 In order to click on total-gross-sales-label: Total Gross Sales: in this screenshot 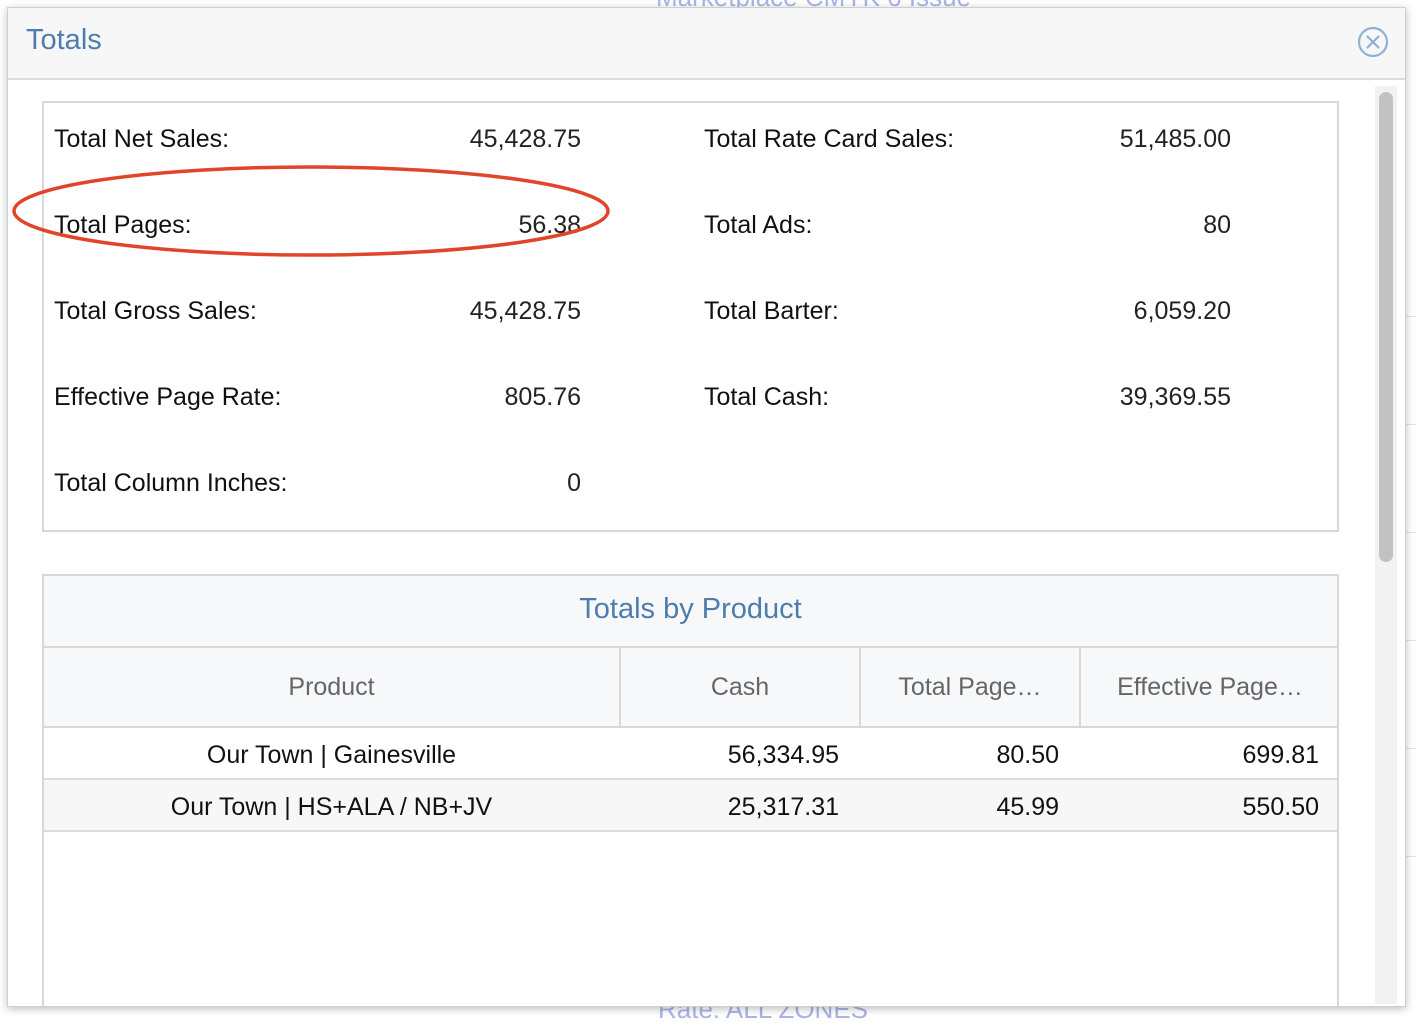, I will do `click(155, 311)`.